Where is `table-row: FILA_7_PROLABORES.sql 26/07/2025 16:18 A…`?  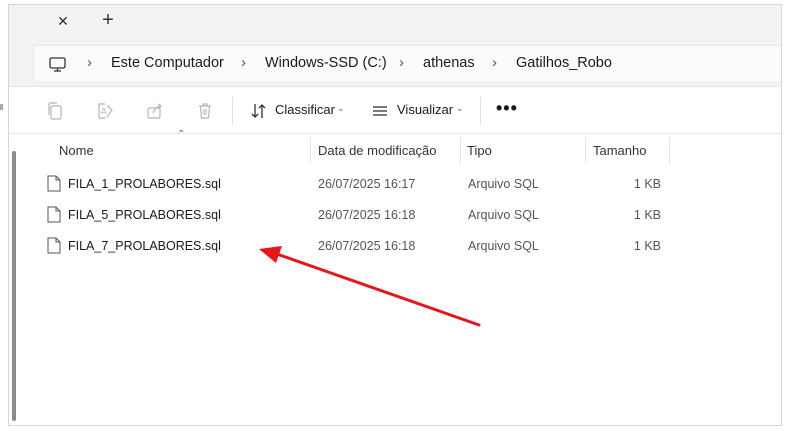 table-row: FILA_7_PROLABORES.sql 26/07/2025 16:18 A… is located at coordinates (395, 246).